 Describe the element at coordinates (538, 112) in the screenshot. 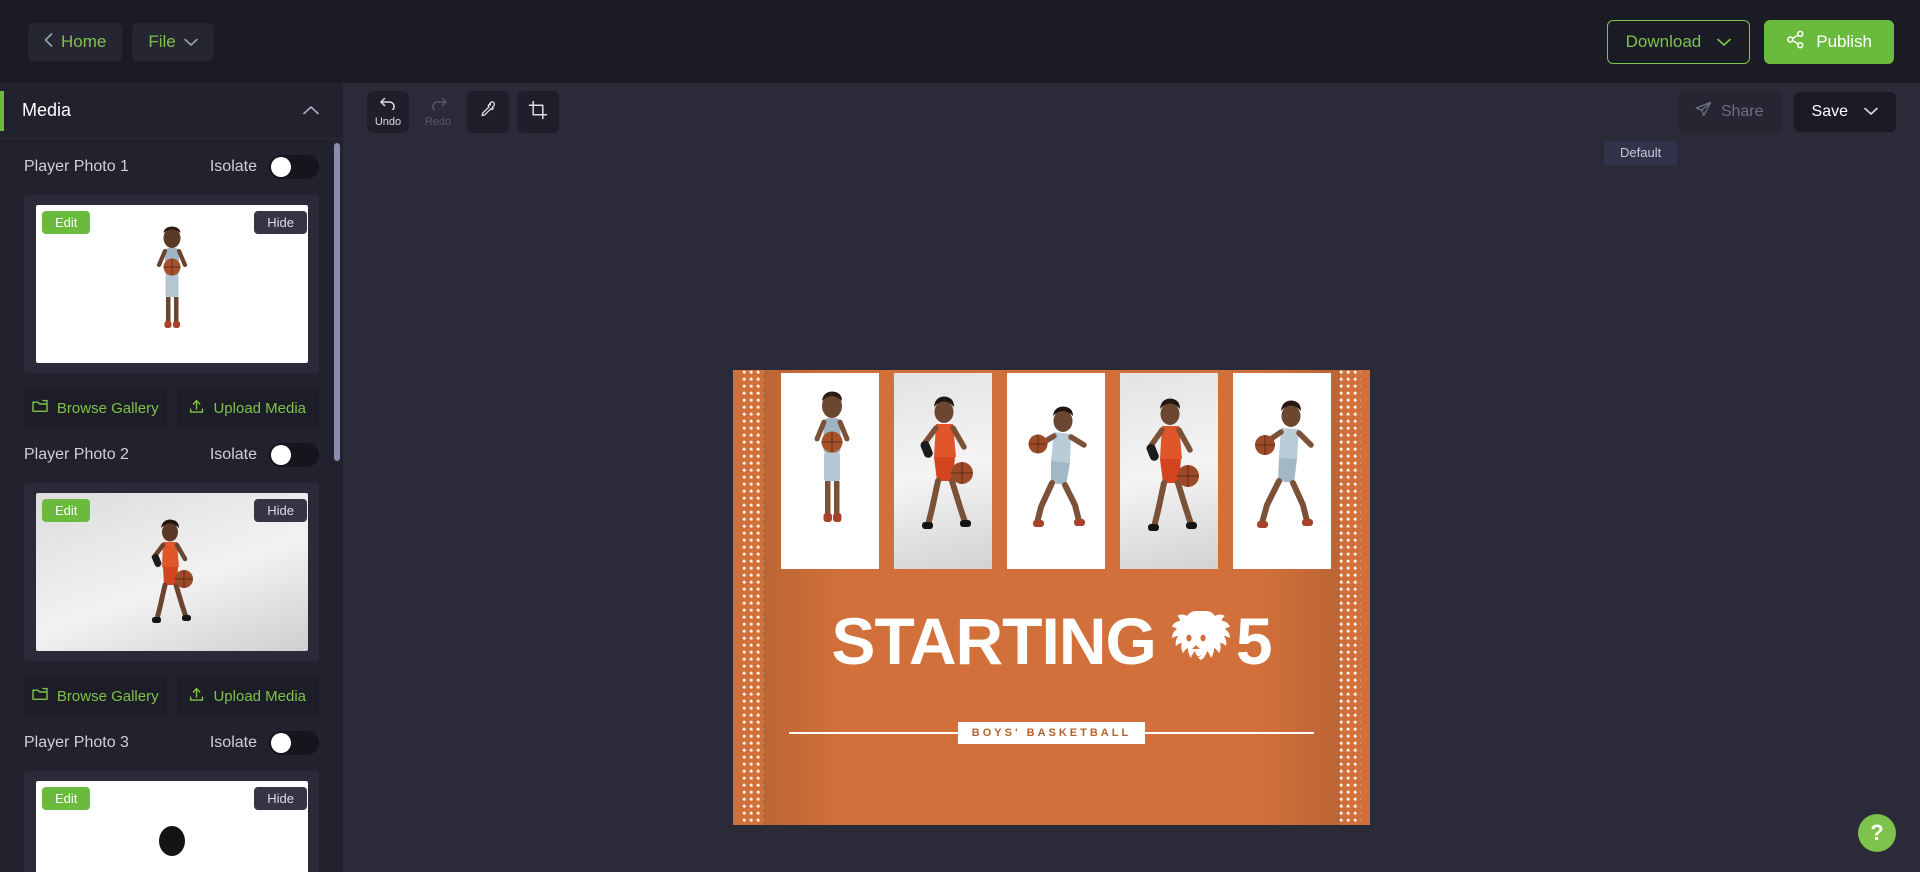

I see `crop-button` at that location.